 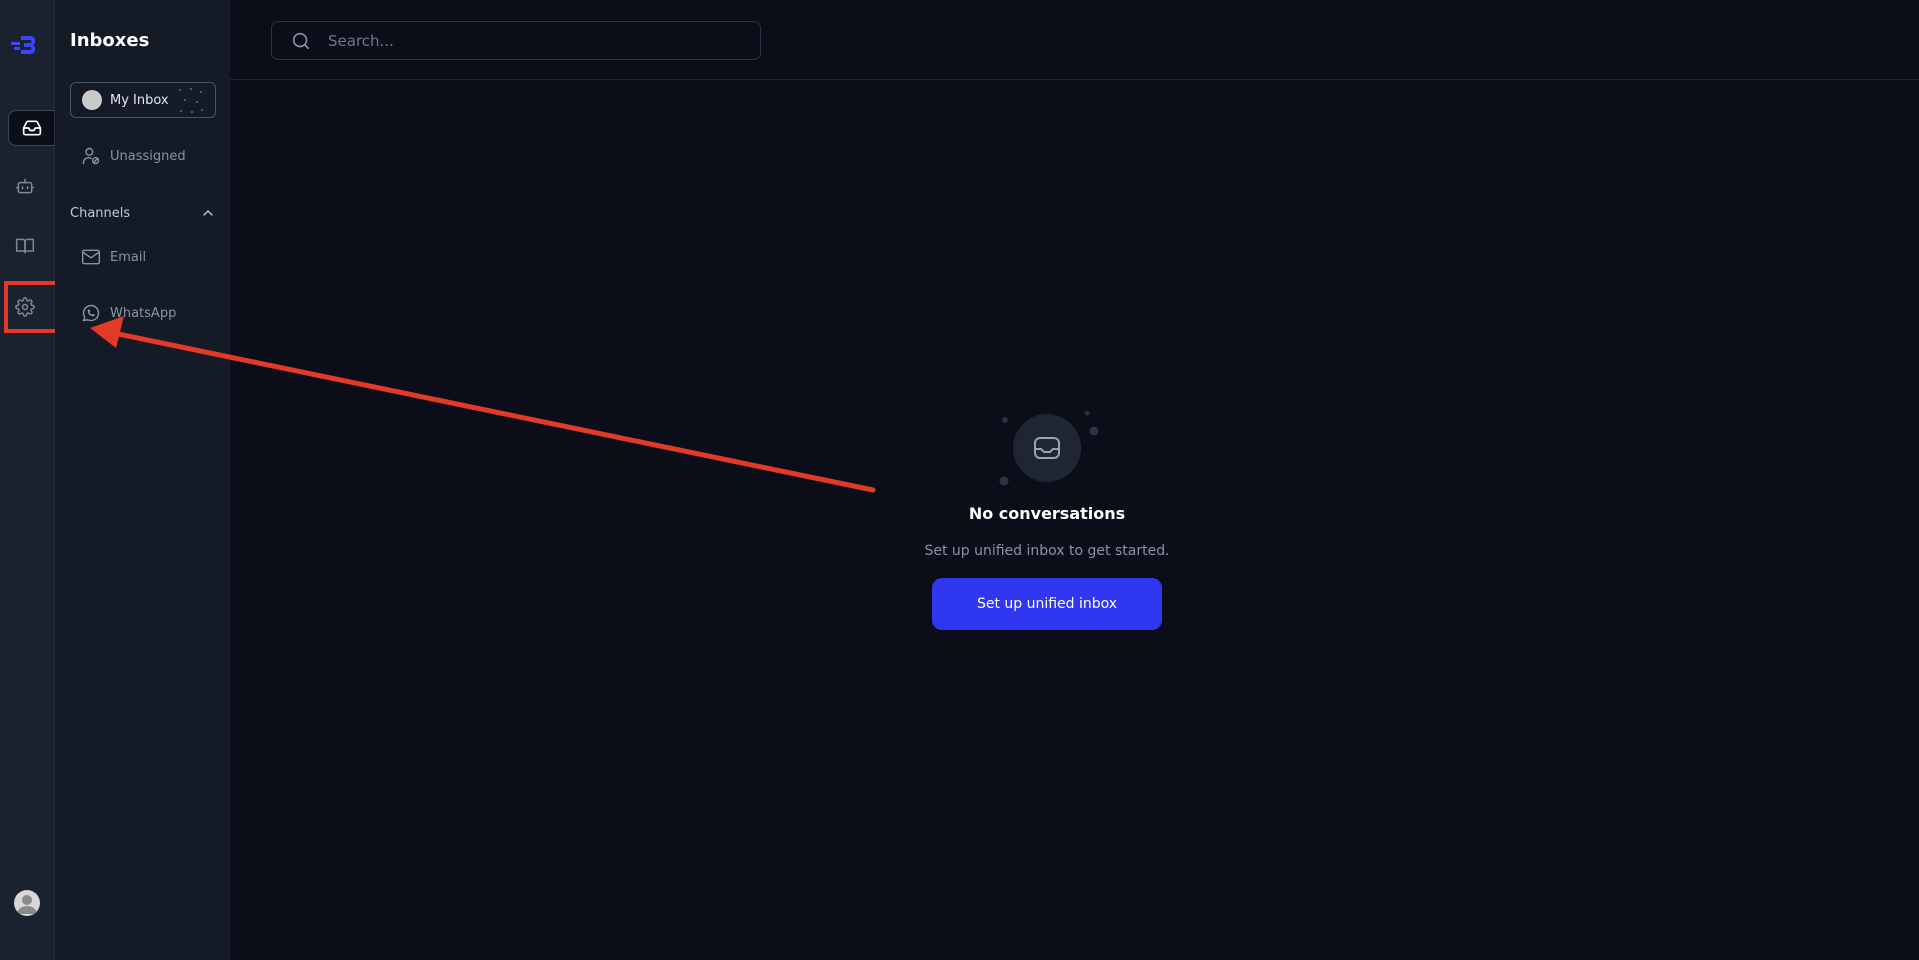 I want to click on search-icon, so click(x=301, y=40).